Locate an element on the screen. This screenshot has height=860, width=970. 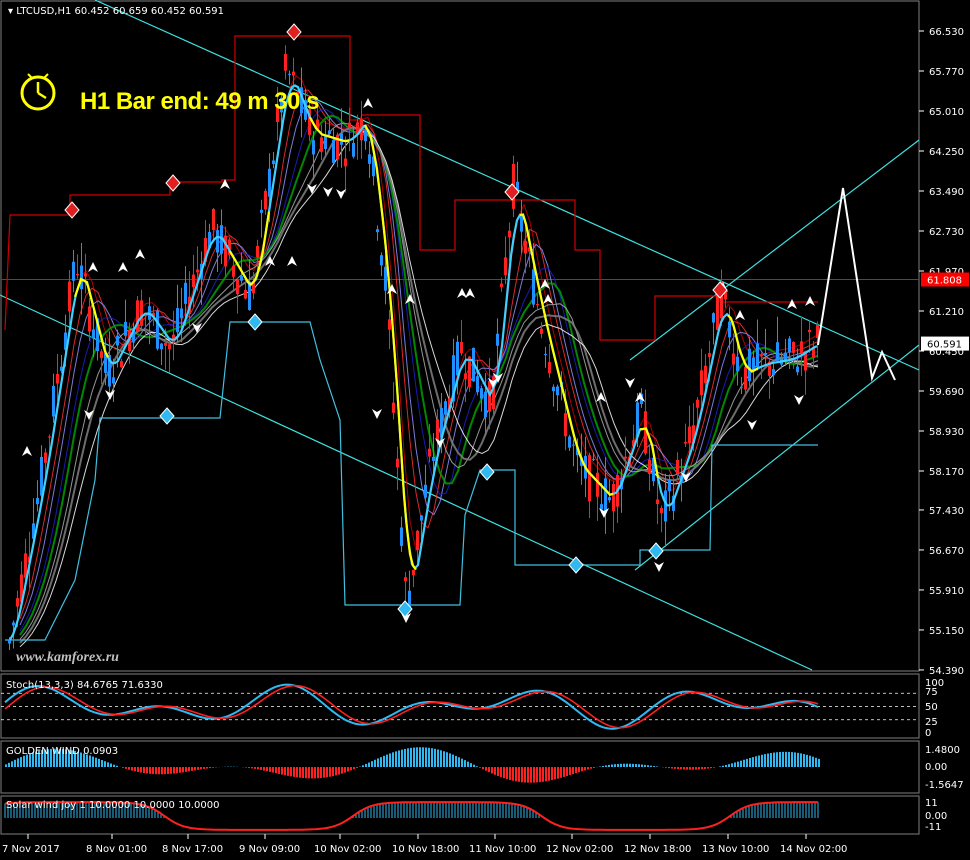
time-tick-label: 11 Nov 10:00 is located at coordinates (502, 849).